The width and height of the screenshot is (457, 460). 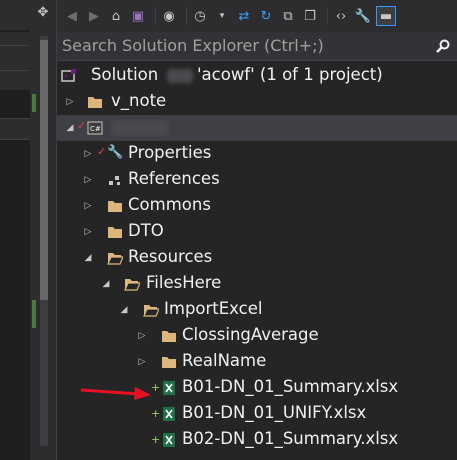 I want to click on show-all-files-icon: ❐, so click(x=310, y=16).